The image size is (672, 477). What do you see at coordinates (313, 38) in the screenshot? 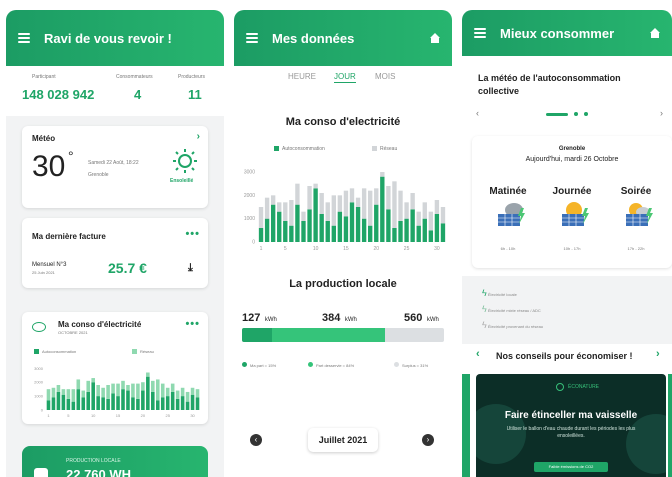
I see `header-title: Mes données` at bounding box center [313, 38].